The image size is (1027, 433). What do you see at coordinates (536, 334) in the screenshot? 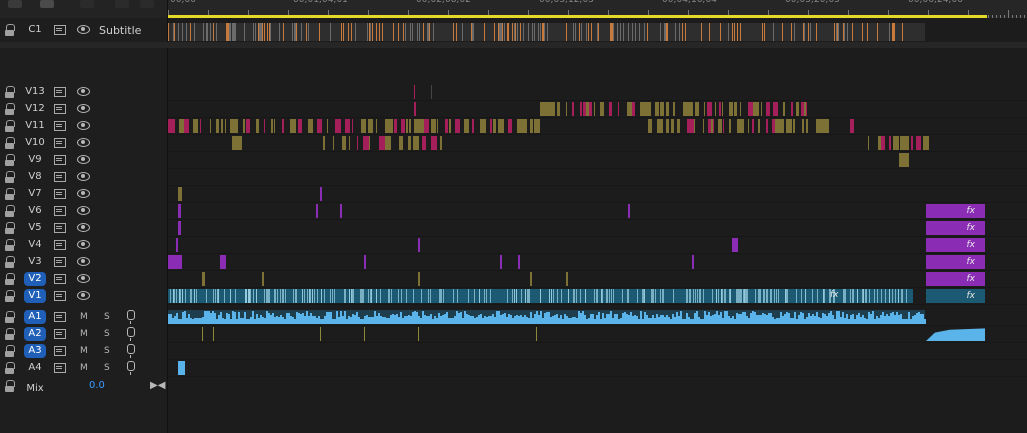
I see `audio-clip` at bounding box center [536, 334].